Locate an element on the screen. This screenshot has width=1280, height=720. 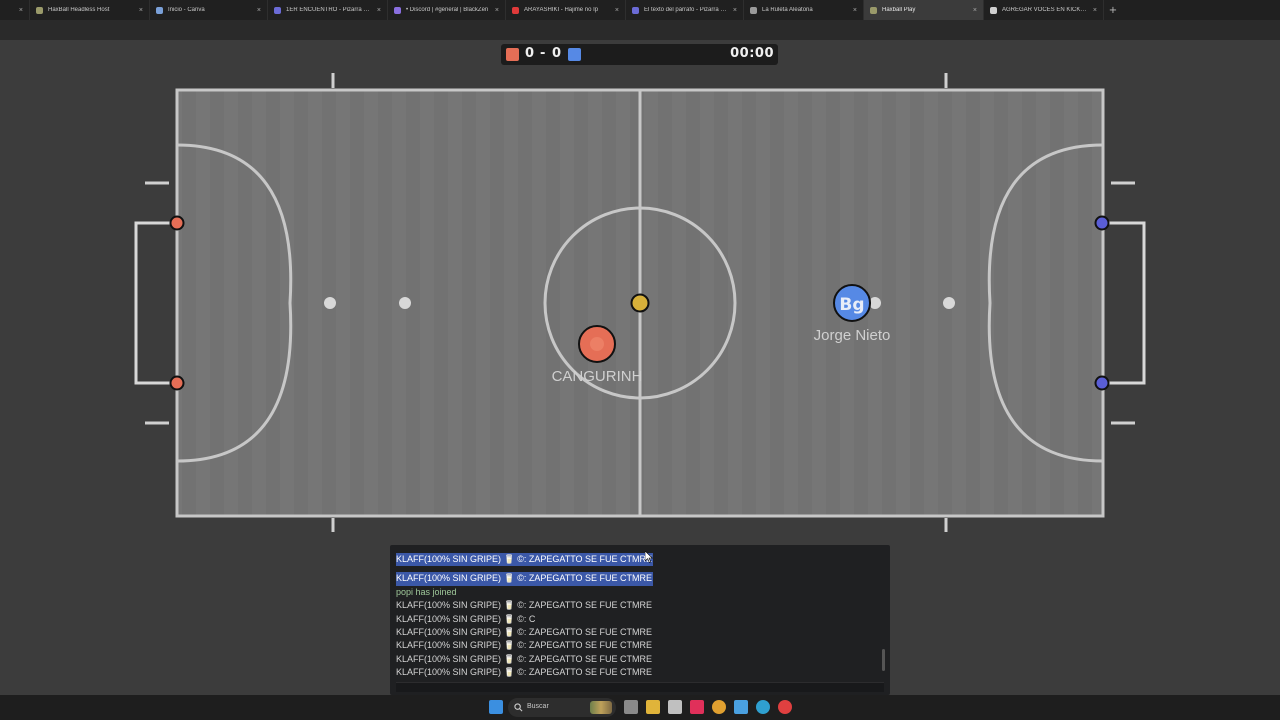
red-team-square-icon is located at coordinates (512, 54).